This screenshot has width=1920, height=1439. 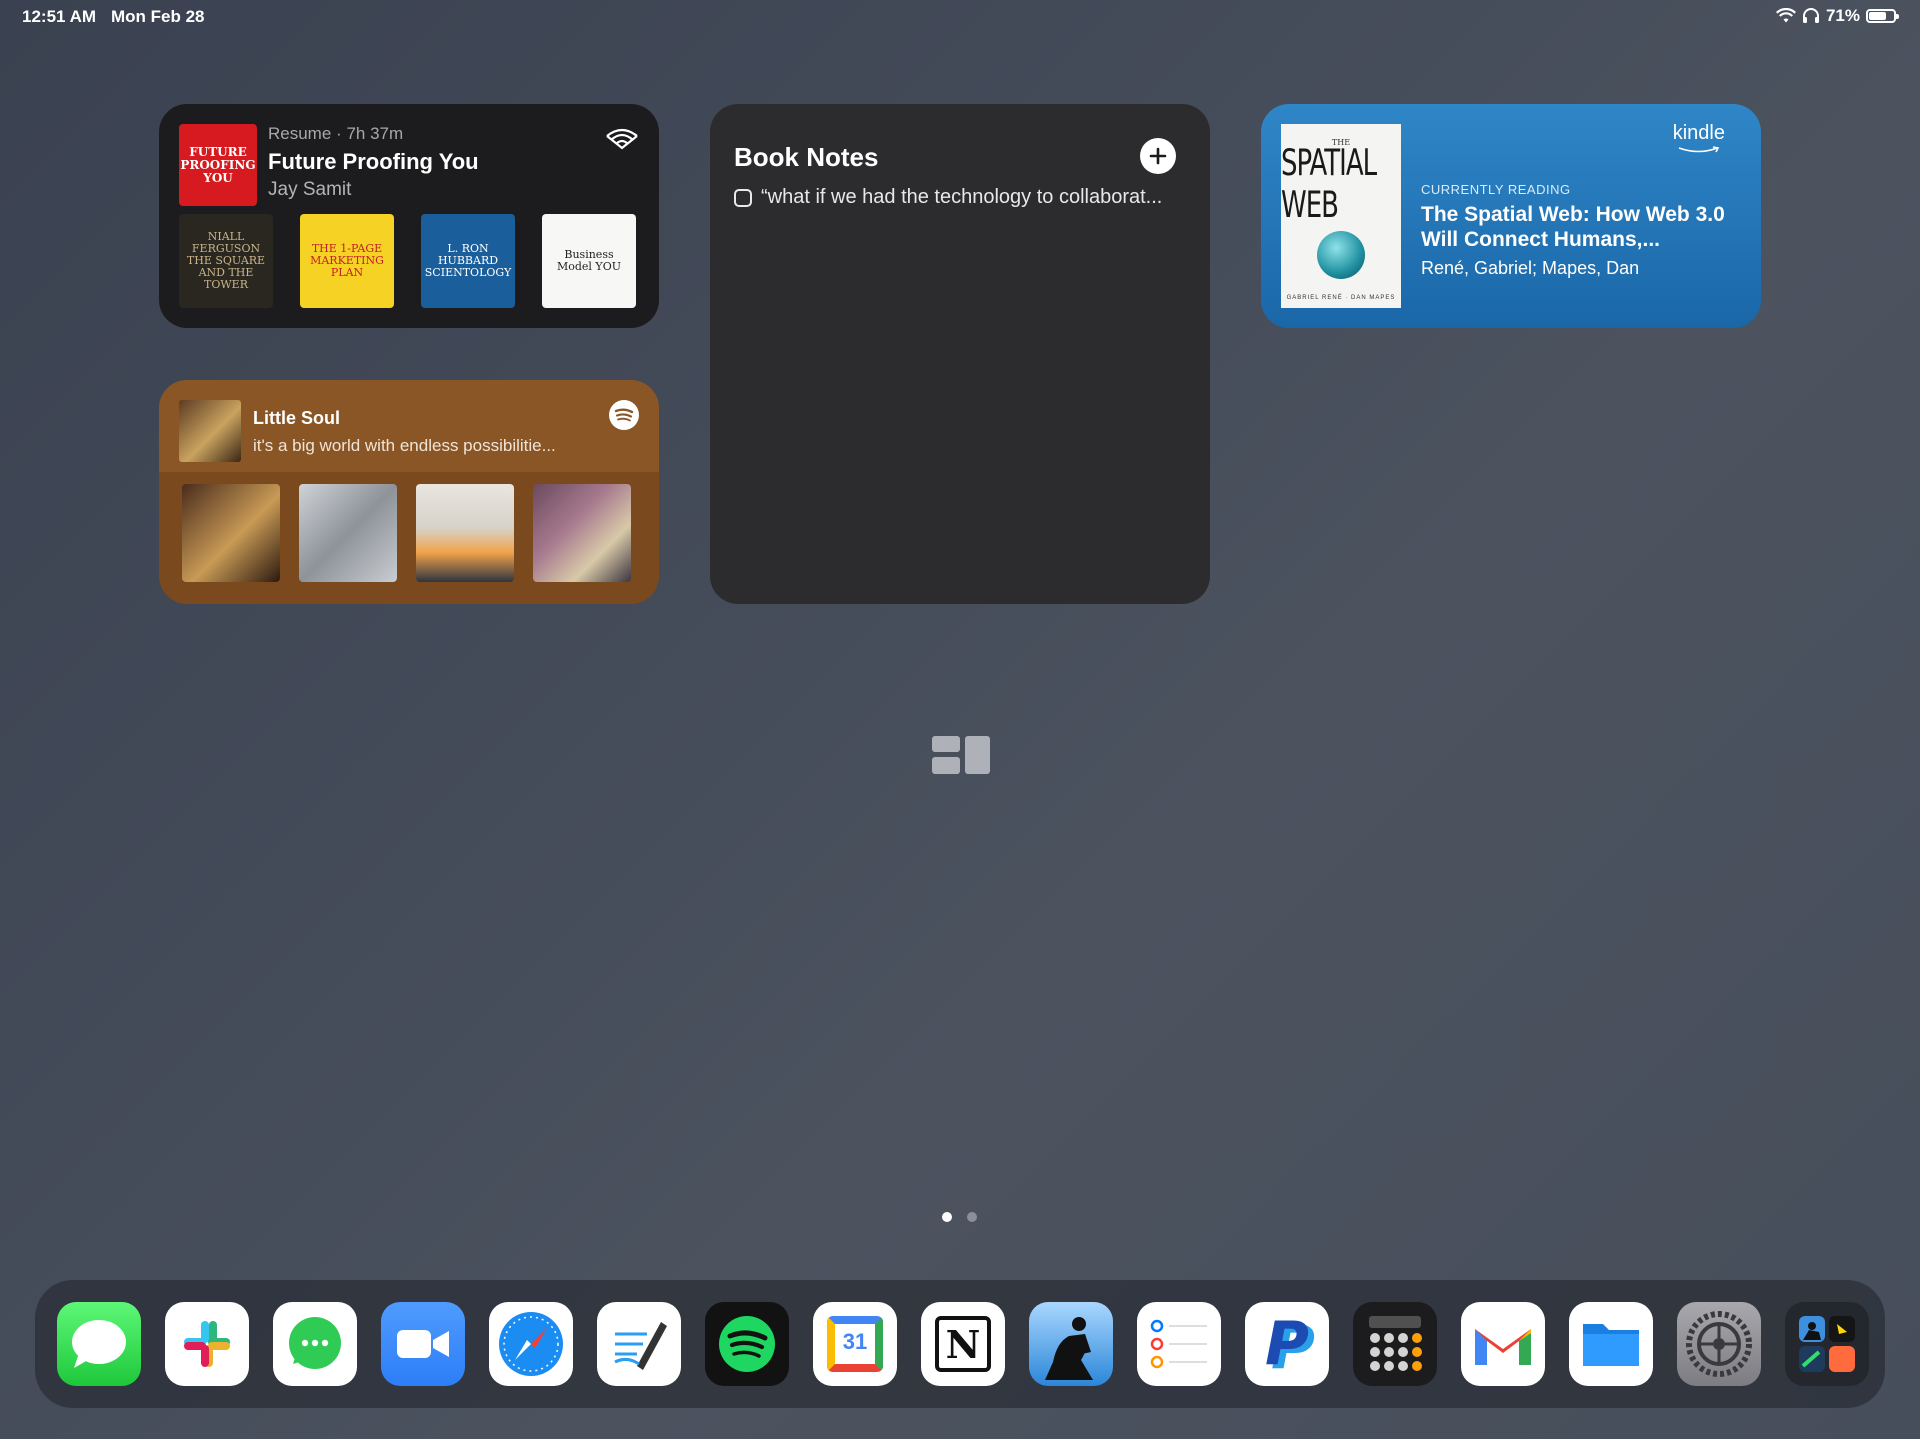 I want to click on writing-app-icon, so click(x=639, y=1344).